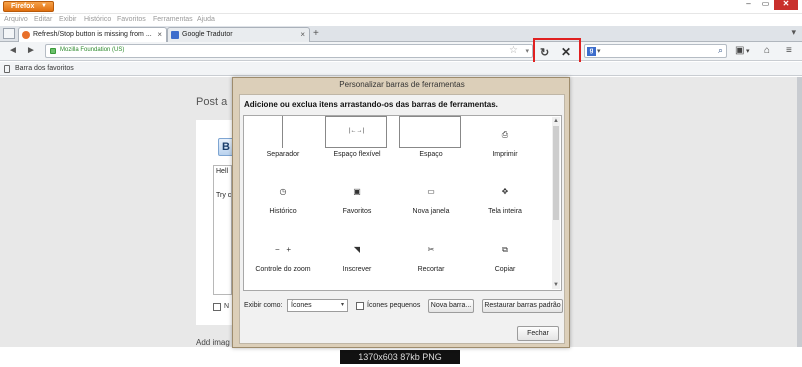 The image size is (802, 367). I want to click on window-titlebar: Firefox ▼ – ▭ ✕, so click(401, 7).